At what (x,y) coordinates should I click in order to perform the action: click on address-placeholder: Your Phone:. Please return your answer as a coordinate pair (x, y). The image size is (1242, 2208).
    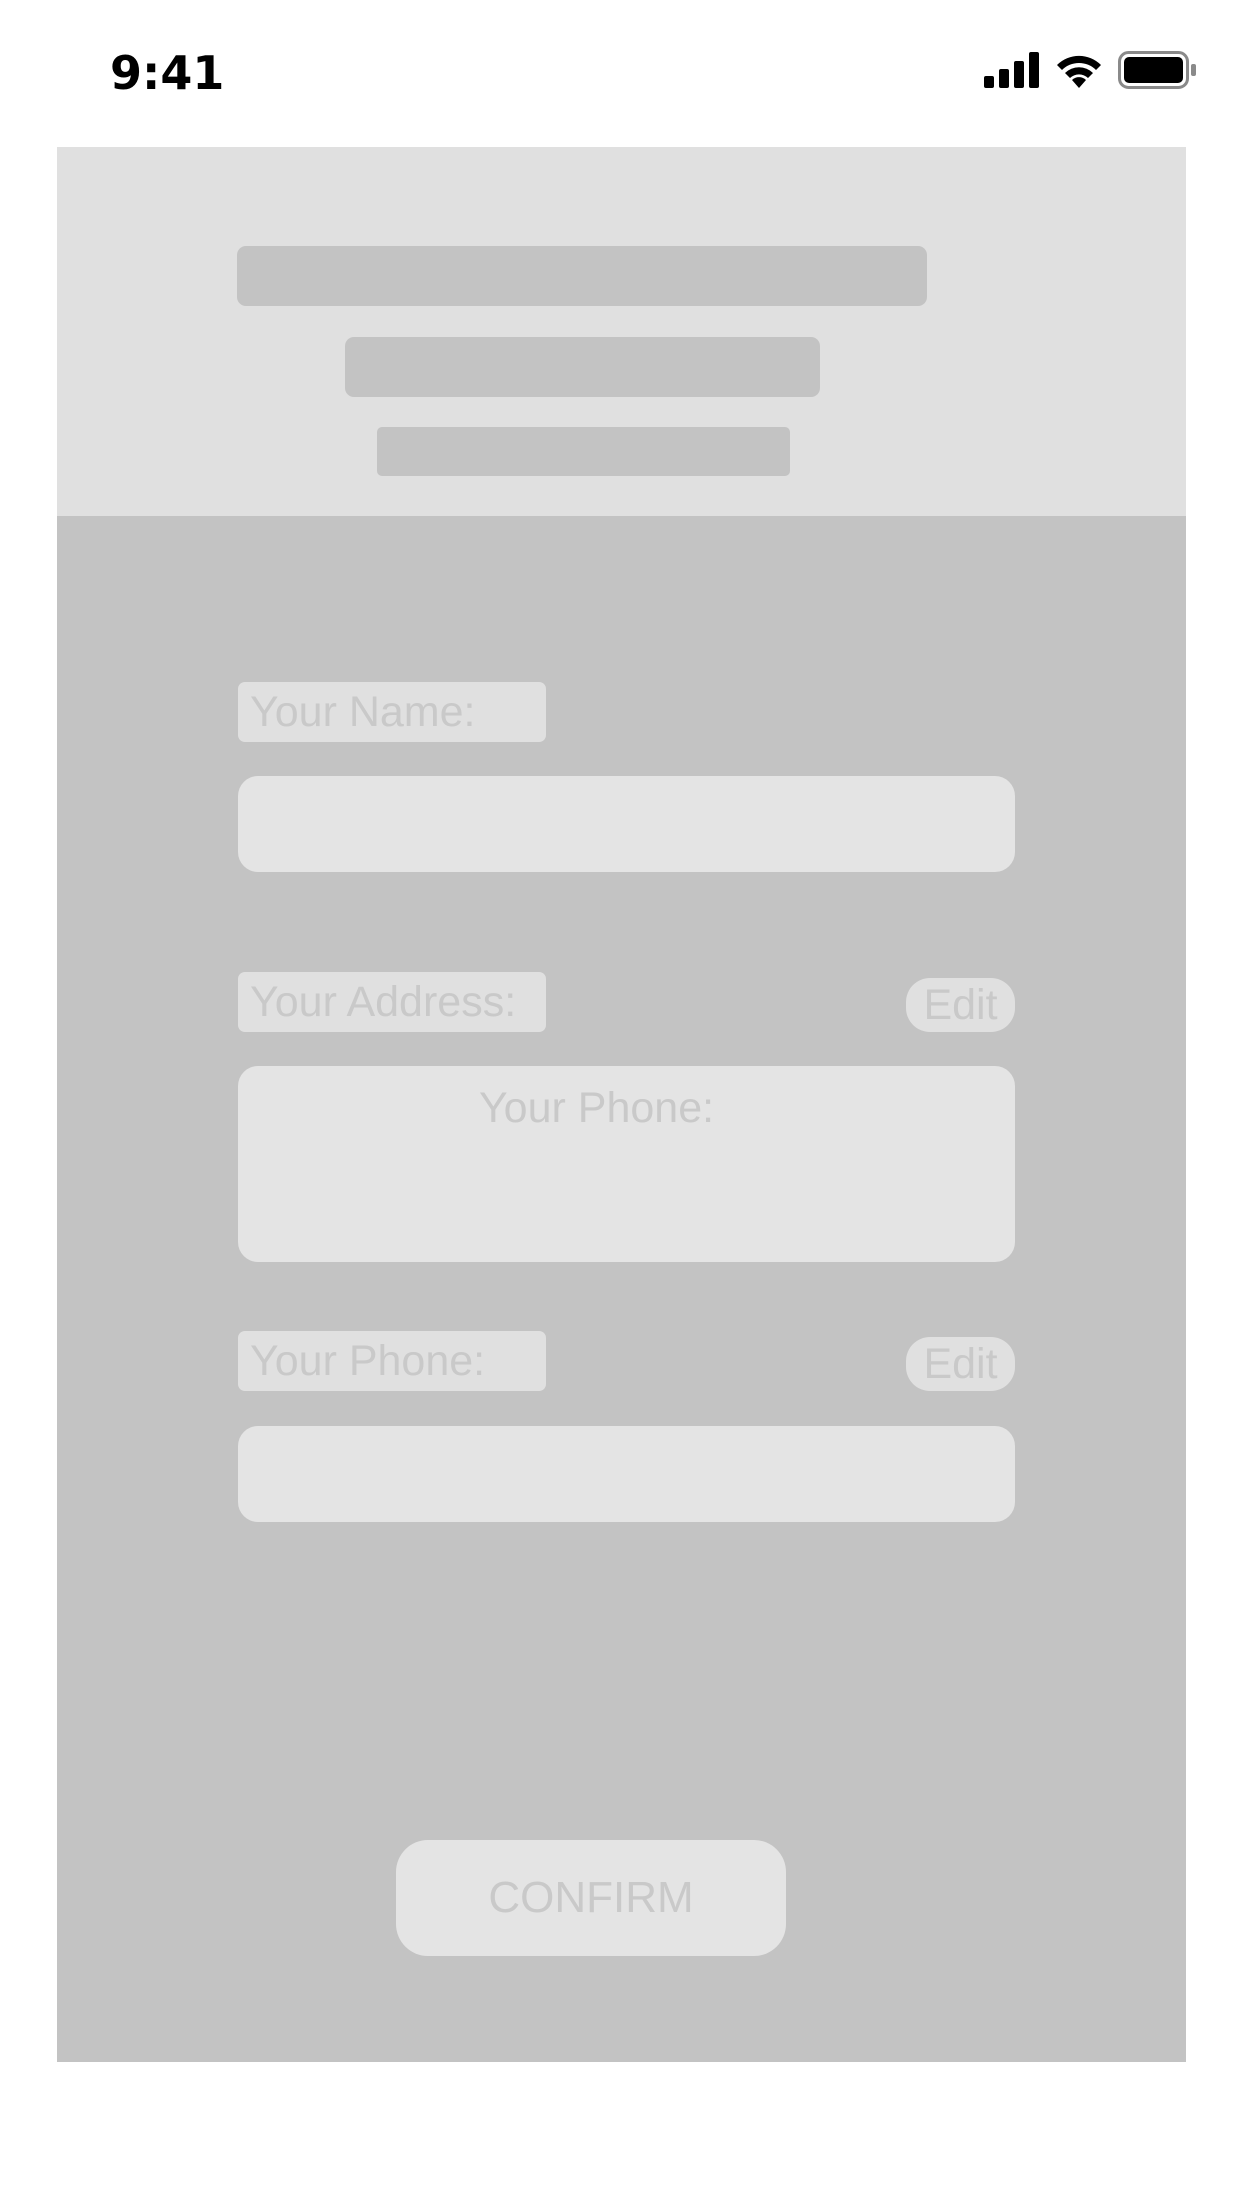
    Looking at the image, I should click on (596, 1108).